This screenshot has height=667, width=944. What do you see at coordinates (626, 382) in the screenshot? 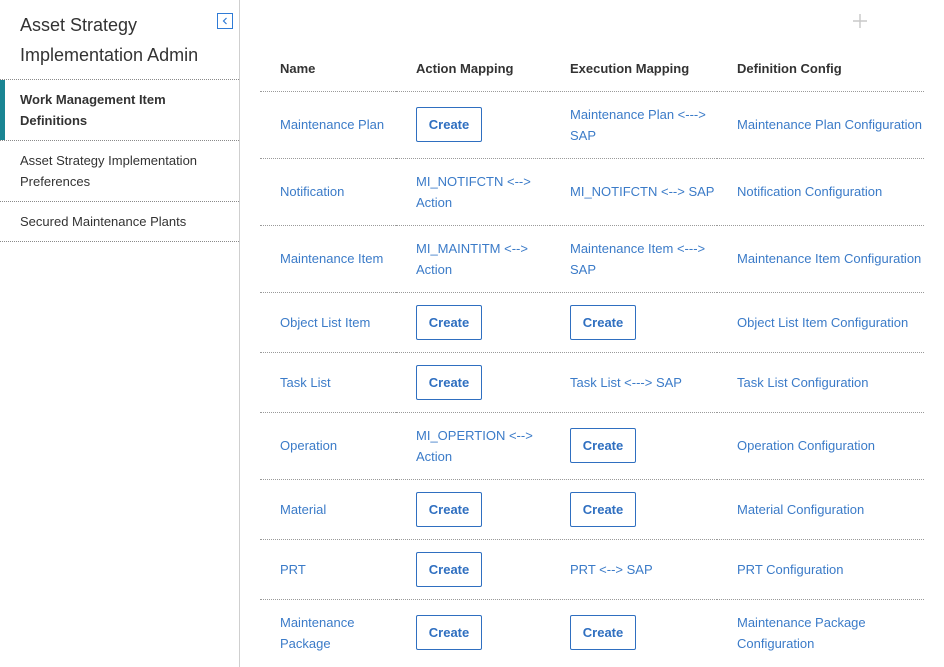
I see `execution-mapping-link: Task List <---> SAP` at bounding box center [626, 382].